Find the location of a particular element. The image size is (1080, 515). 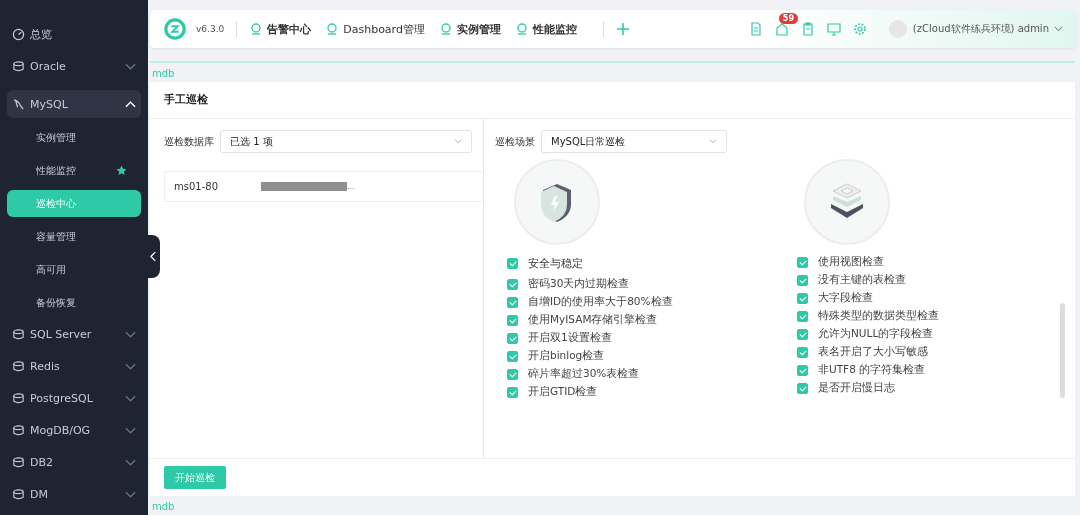

sidebar-item: MogDB/OG is located at coordinates (74, 430).